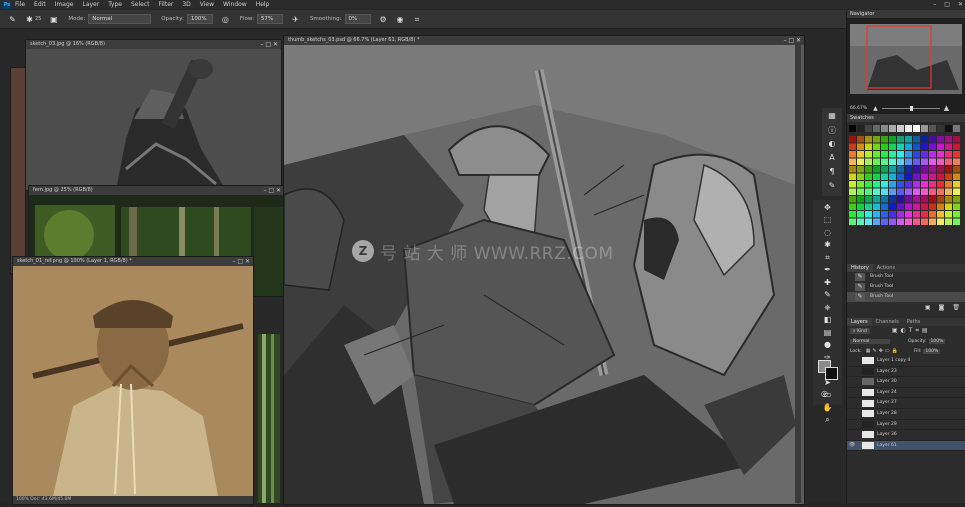 Image resolution: width=965 pixels, height=507 pixels. What do you see at coordinates (827, 307) in the screenshot?
I see `clone-stamp-tool-icon: ⎈` at bounding box center [827, 307].